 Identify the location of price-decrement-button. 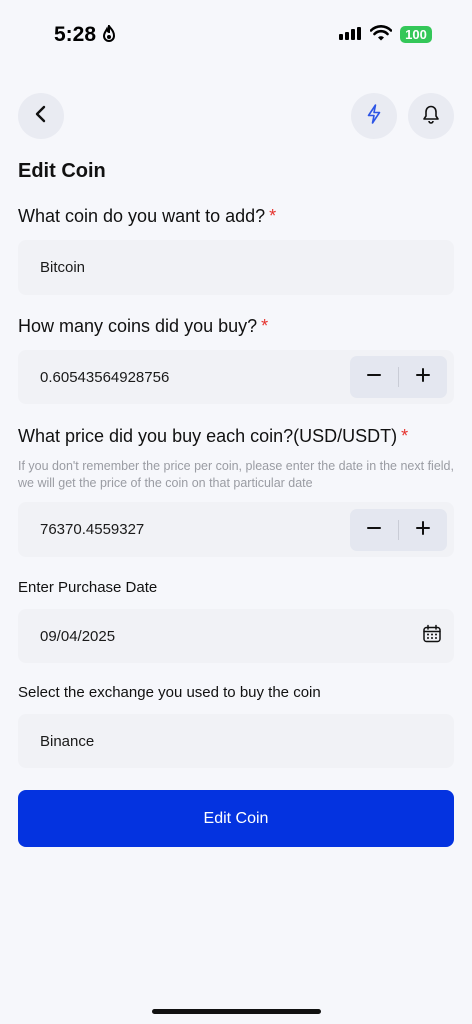
(374, 530).